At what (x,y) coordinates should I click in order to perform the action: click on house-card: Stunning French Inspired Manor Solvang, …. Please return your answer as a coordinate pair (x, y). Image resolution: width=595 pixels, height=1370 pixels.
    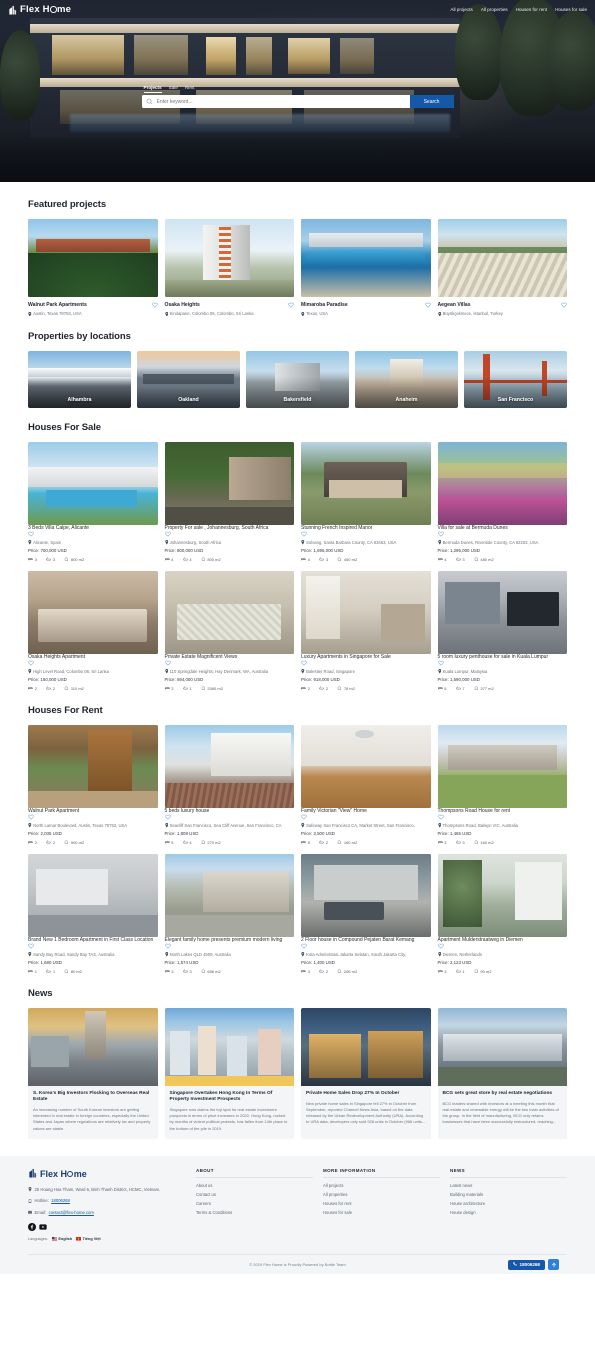
    Looking at the image, I should click on (366, 501).